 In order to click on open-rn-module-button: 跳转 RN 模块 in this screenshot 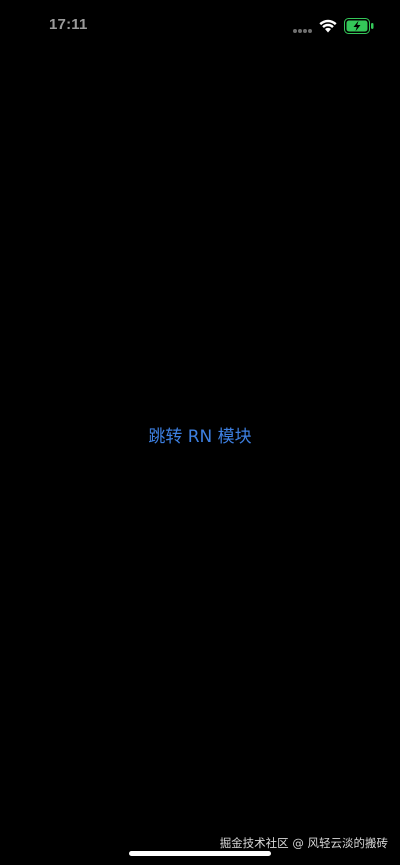, I will do `click(200, 437)`.